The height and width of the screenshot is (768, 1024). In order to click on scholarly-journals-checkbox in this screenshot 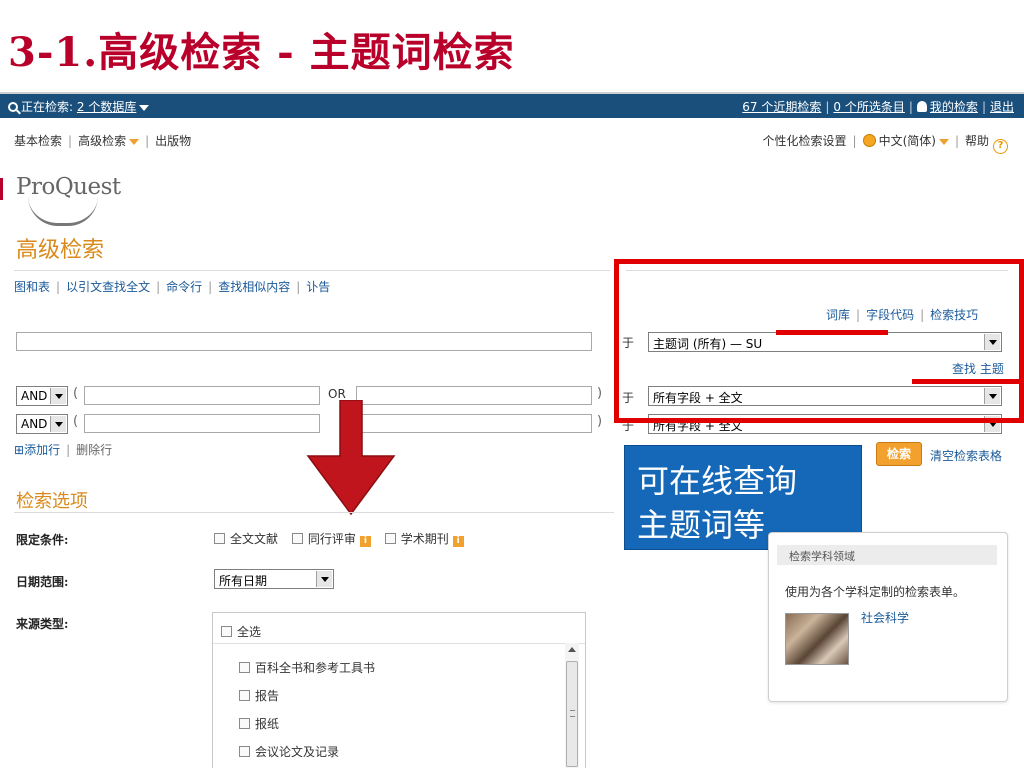, I will do `click(390, 538)`.